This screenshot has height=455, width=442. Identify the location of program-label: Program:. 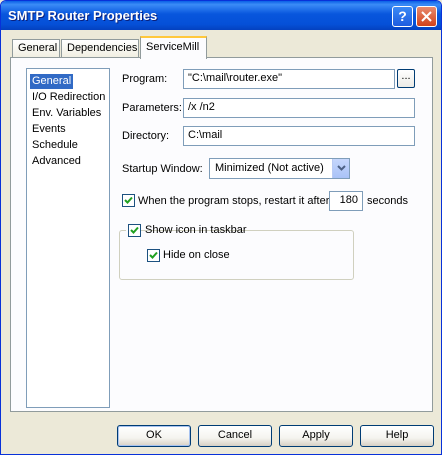
(145, 79).